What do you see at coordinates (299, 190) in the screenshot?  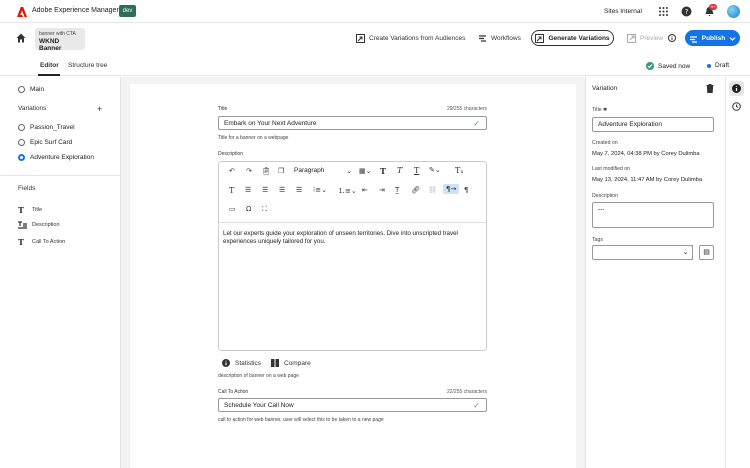 I see `justify-icon: ☰` at bounding box center [299, 190].